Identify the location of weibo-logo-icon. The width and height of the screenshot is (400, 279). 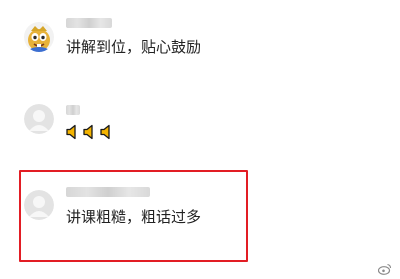
(385, 269).